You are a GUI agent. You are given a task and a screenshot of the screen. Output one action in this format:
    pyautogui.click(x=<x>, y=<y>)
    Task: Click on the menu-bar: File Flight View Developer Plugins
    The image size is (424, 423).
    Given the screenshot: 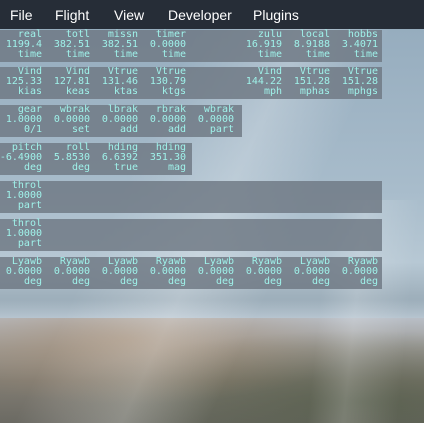 What is the action you would take?
    pyautogui.click(x=212, y=14)
    